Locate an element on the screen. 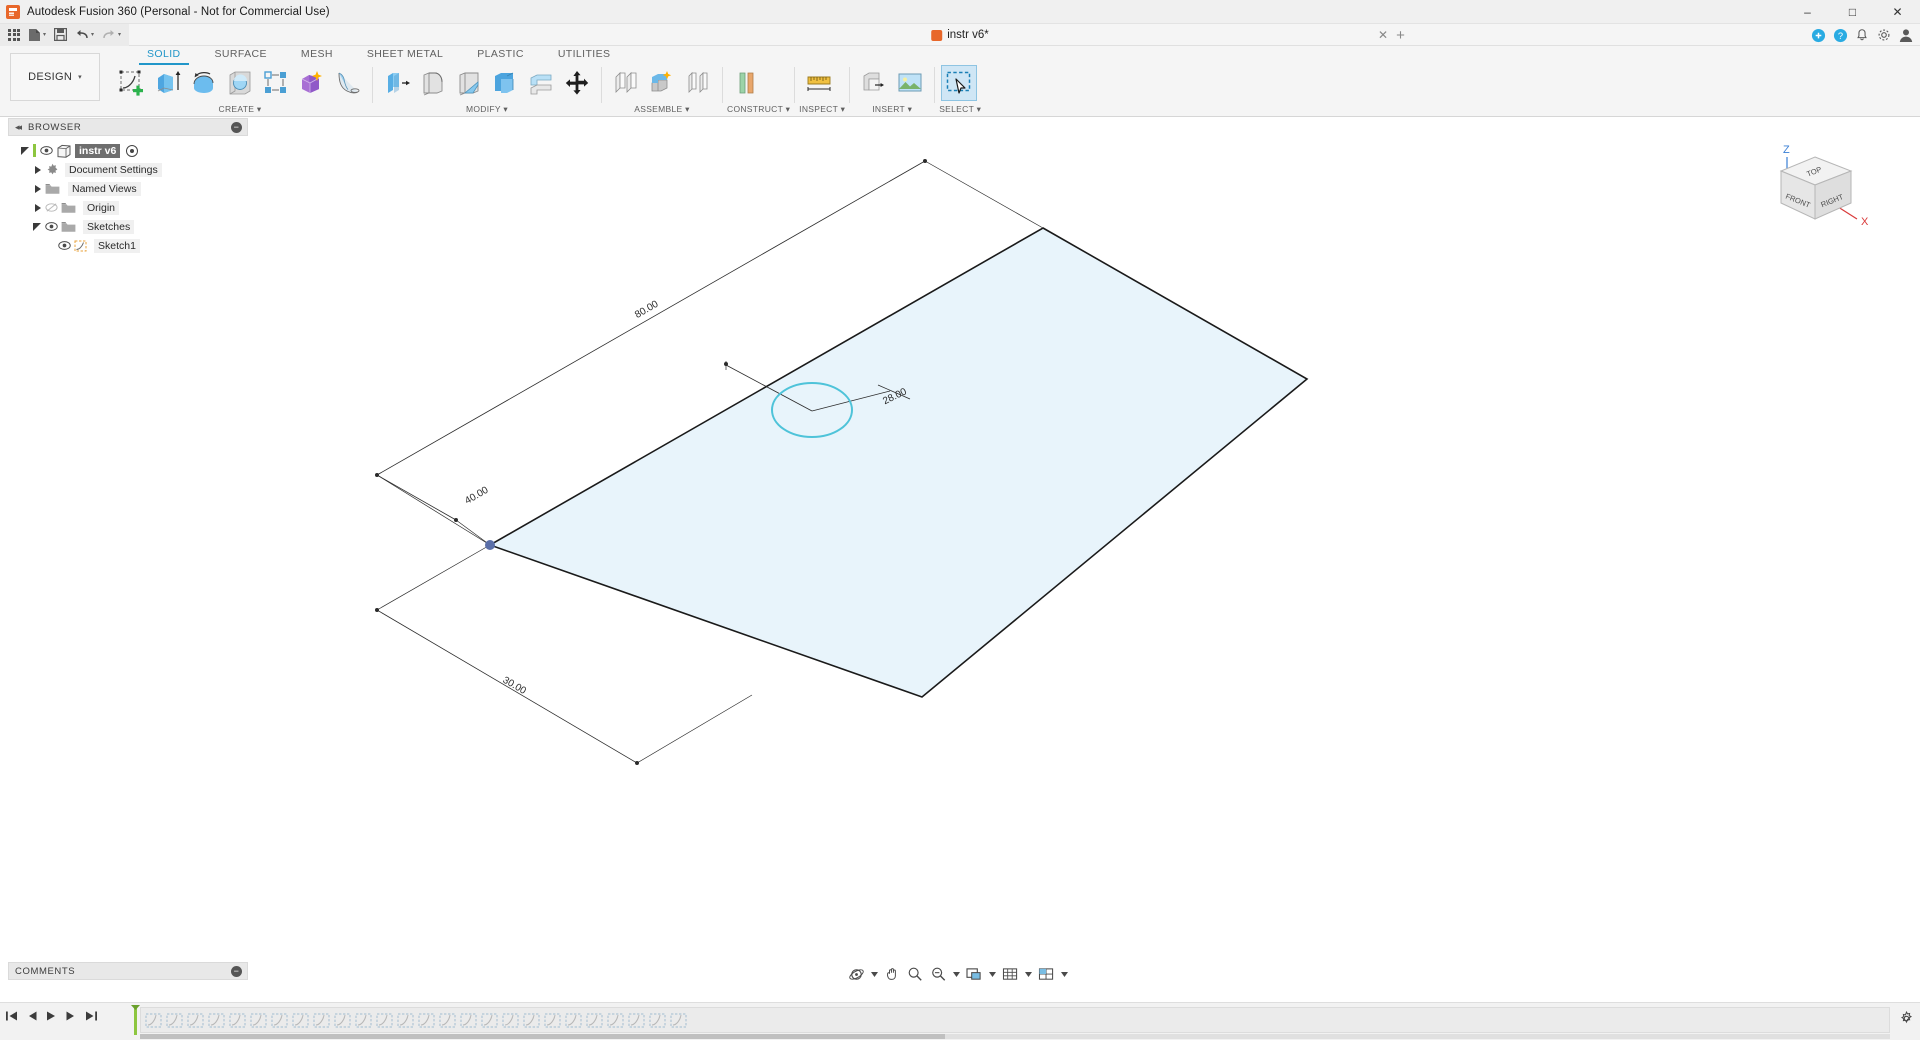 The width and height of the screenshot is (1920, 1040). form-icon is located at coordinates (312, 83).